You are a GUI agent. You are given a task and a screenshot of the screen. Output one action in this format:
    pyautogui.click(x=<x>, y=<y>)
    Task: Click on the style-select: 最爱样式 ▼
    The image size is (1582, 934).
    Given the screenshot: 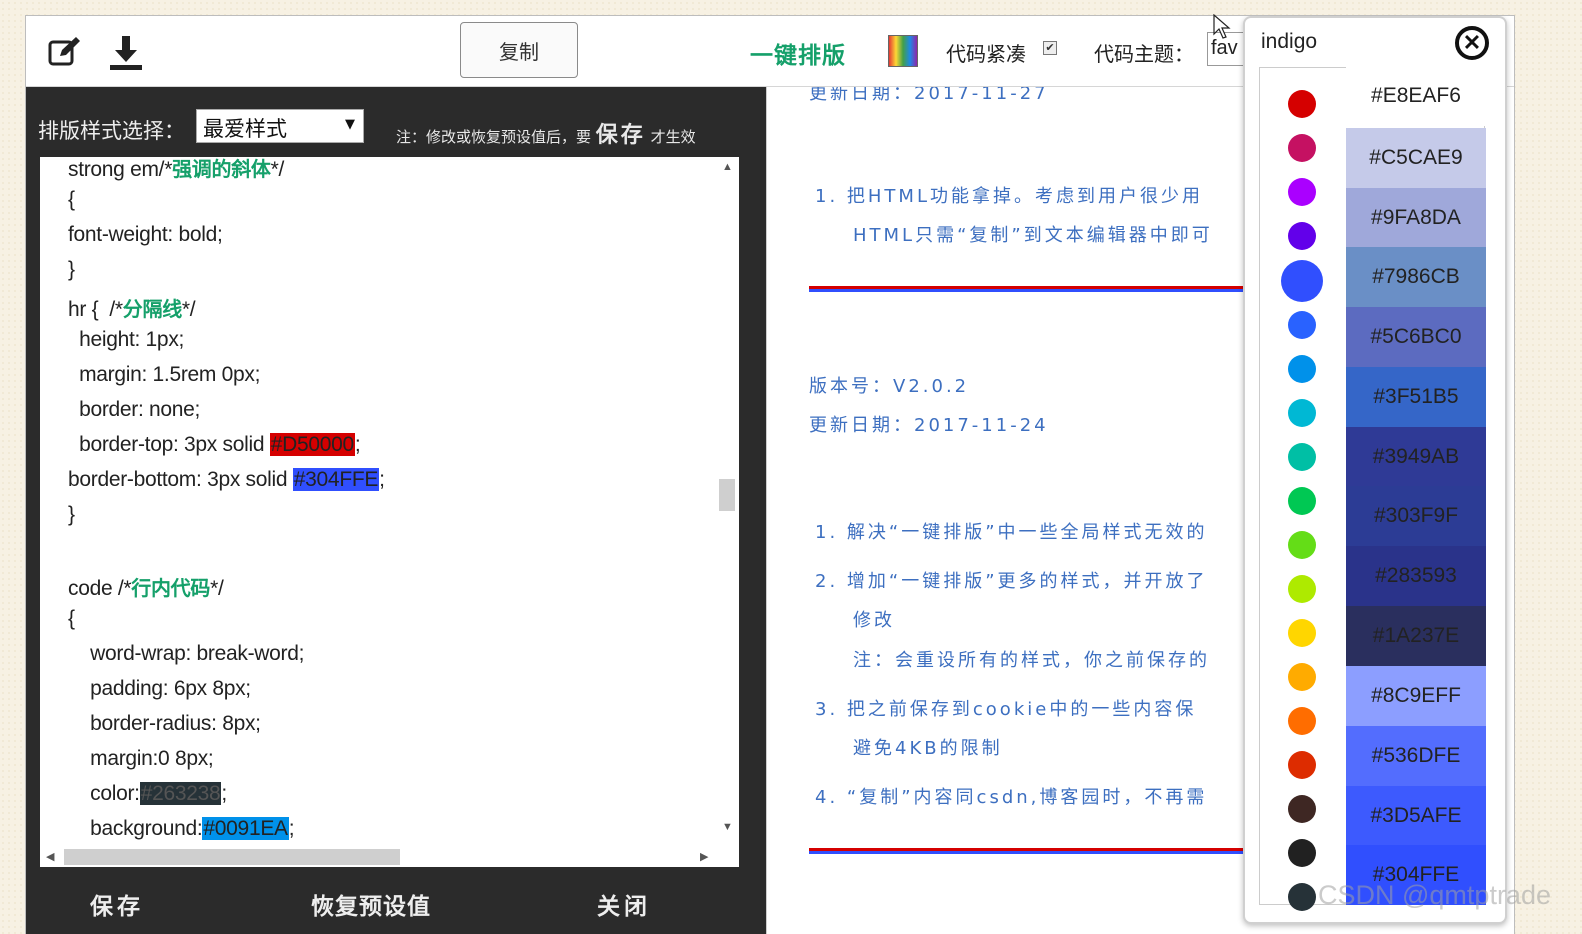 What is the action you would take?
    pyautogui.click(x=280, y=126)
    